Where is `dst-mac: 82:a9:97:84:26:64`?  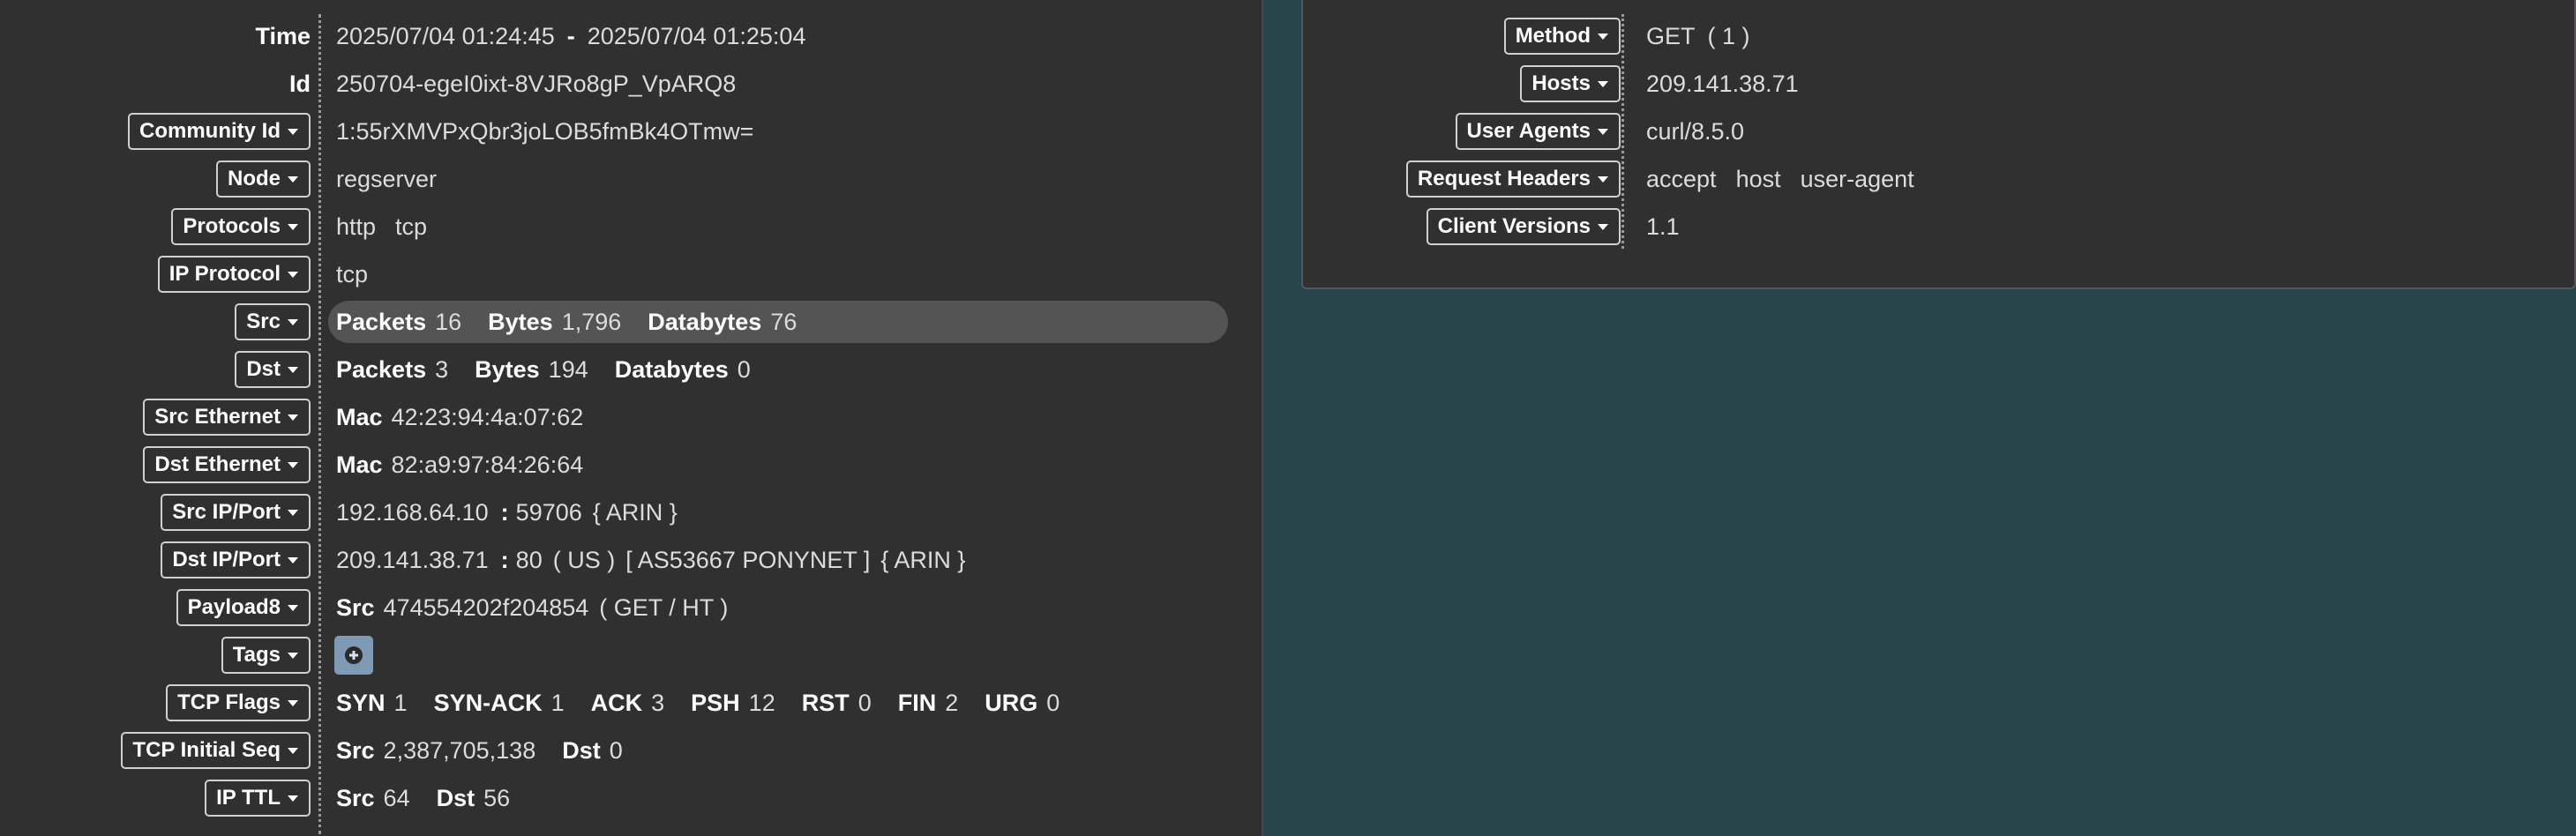
dst-mac: 82:a9:97:84:26:64 is located at coordinates (488, 465).